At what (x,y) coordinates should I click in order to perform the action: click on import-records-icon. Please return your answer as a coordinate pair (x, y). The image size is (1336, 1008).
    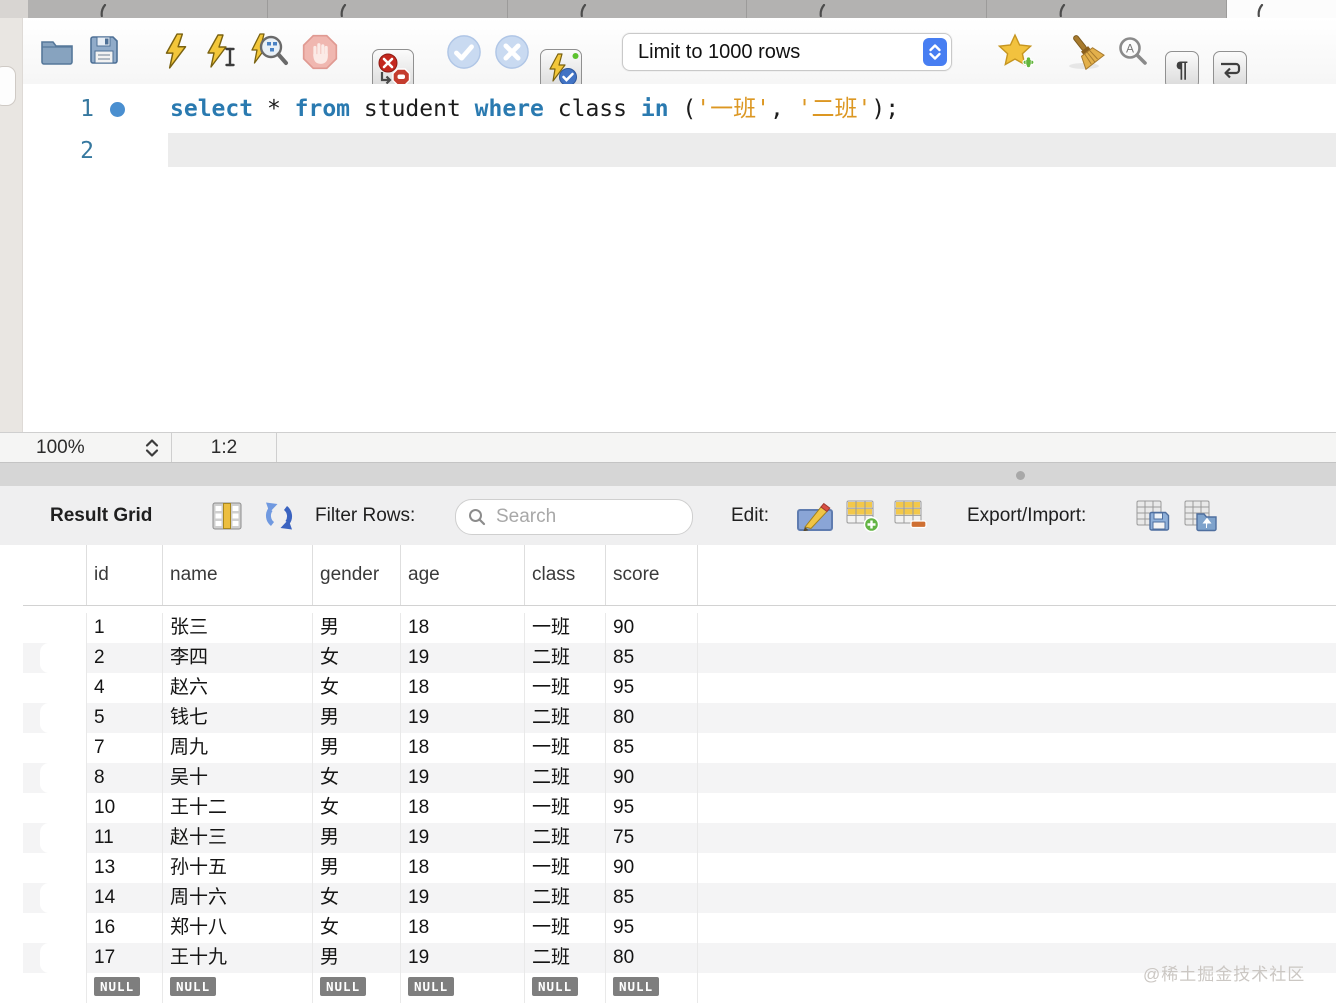
    Looking at the image, I should click on (1201, 516).